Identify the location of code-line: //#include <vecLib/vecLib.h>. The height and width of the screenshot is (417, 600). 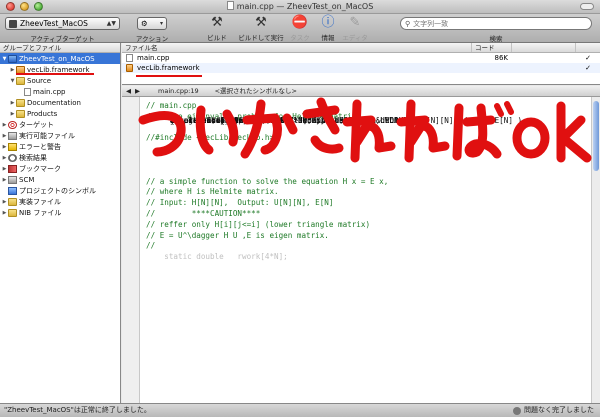
(210, 138).